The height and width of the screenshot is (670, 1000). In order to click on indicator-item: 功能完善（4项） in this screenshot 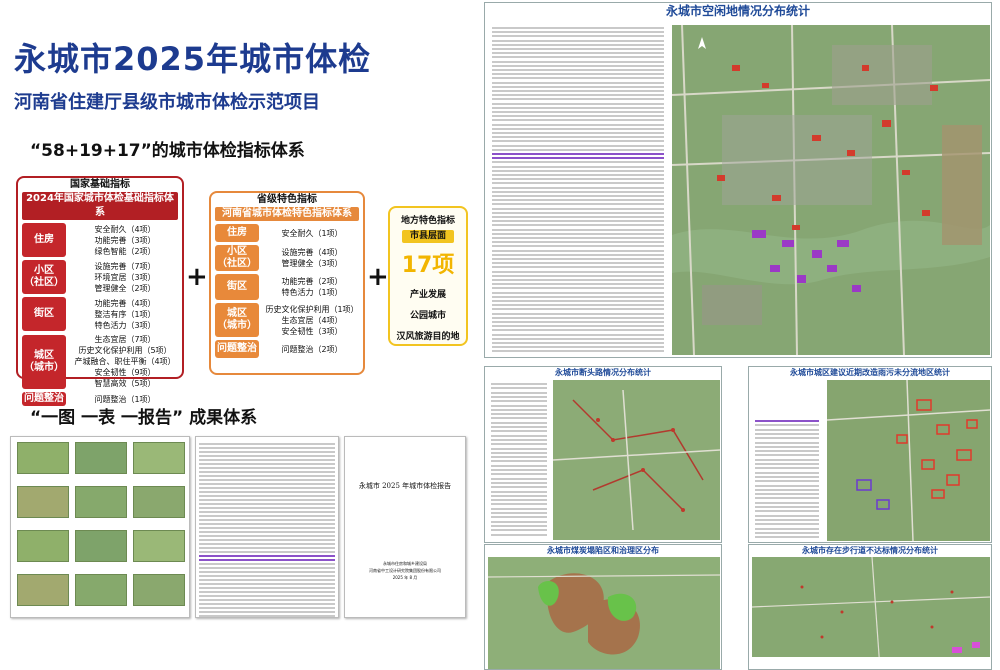, I will do `click(125, 303)`.